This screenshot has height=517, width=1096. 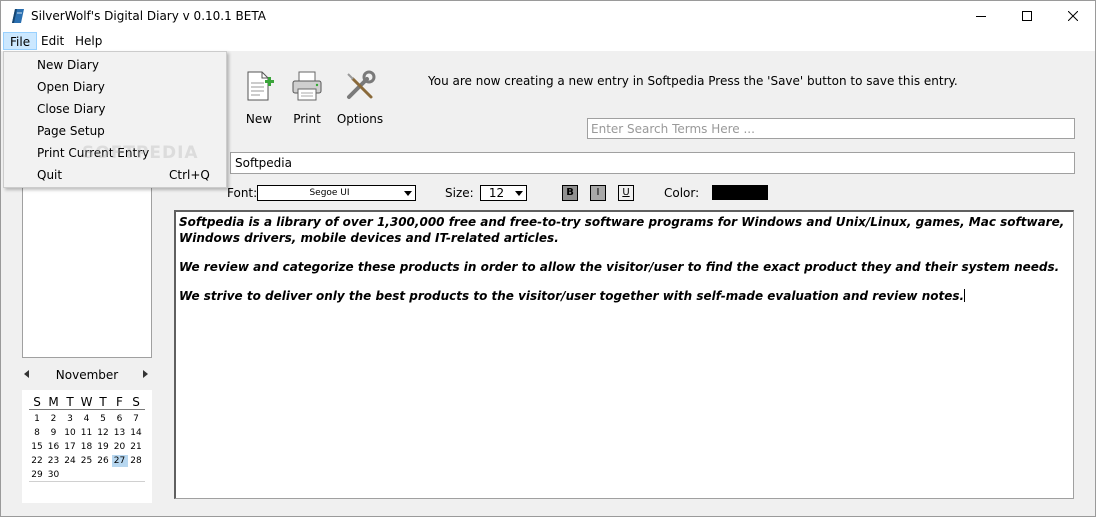 I want to click on menu-item-print-current-entry: Print Current Entry, so click(x=115, y=153).